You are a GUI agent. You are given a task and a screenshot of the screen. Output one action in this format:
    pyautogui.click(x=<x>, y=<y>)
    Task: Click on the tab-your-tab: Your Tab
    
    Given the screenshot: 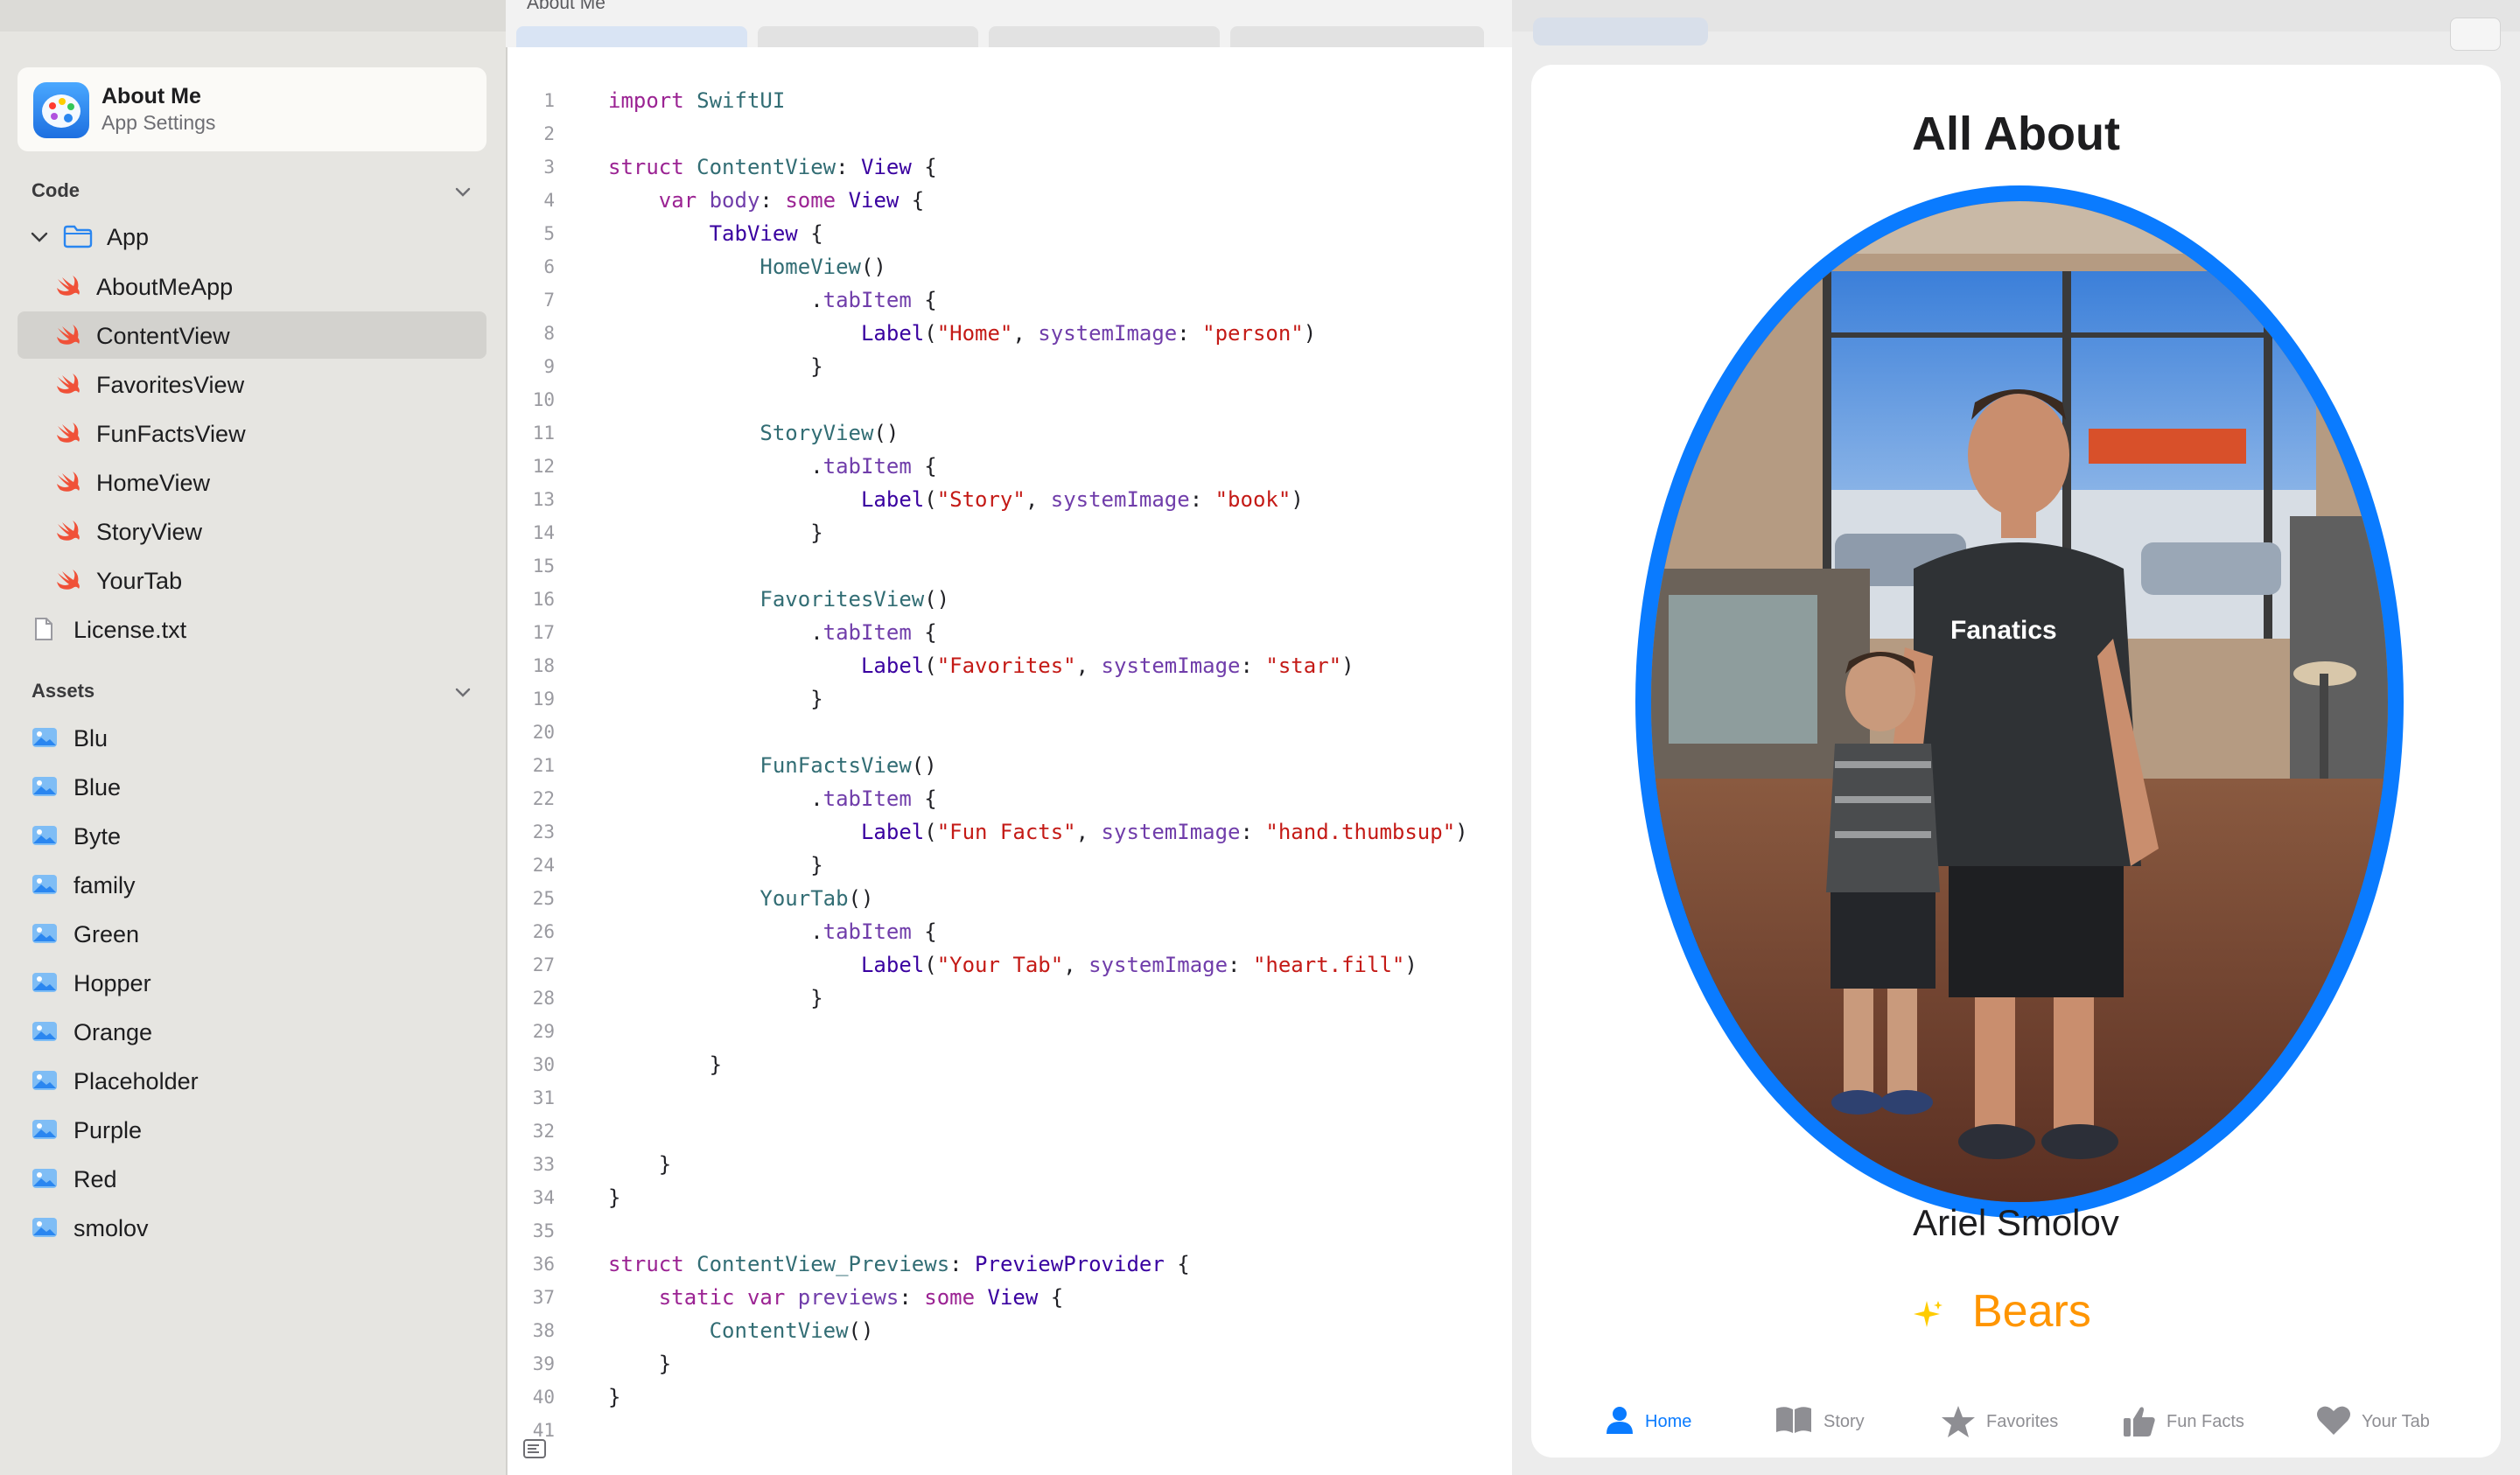 What is the action you would take?
    pyautogui.click(x=2395, y=1421)
    